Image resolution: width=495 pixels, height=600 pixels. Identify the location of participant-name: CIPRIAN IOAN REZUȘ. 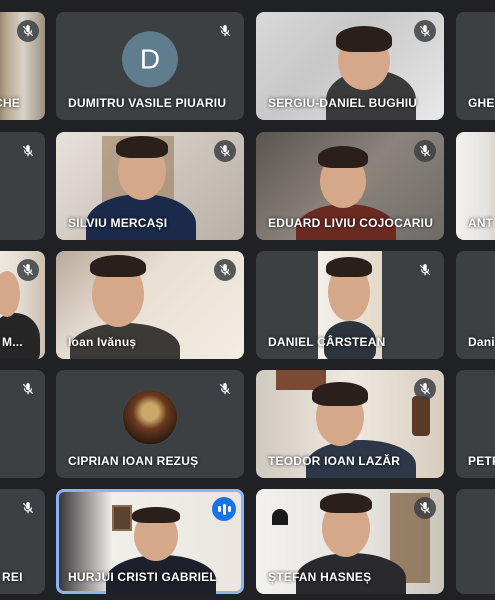
(133, 461).